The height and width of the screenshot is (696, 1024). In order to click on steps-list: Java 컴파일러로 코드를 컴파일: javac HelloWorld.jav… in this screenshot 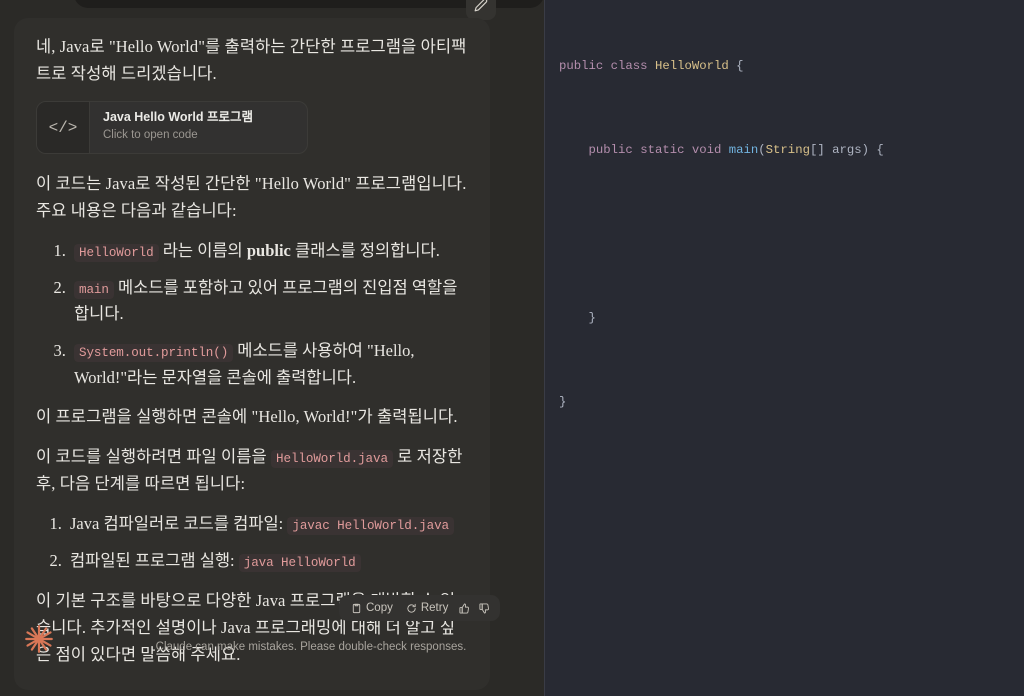, I will do `click(252, 543)`.